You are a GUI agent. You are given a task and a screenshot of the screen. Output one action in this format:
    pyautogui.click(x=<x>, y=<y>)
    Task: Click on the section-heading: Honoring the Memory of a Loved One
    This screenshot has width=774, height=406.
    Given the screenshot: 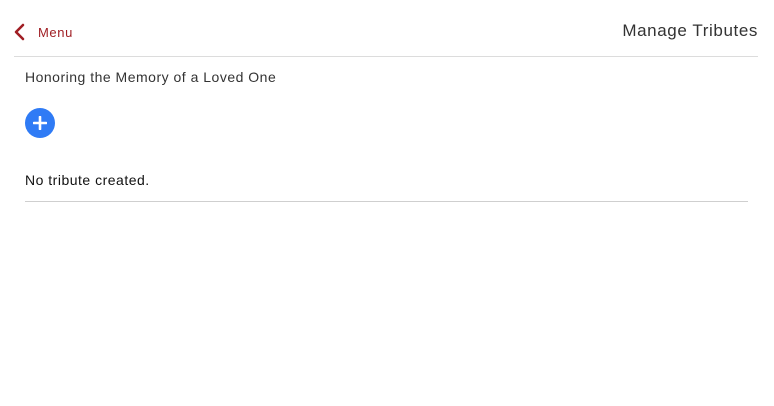 What is the action you would take?
    pyautogui.click(x=151, y=77)
    